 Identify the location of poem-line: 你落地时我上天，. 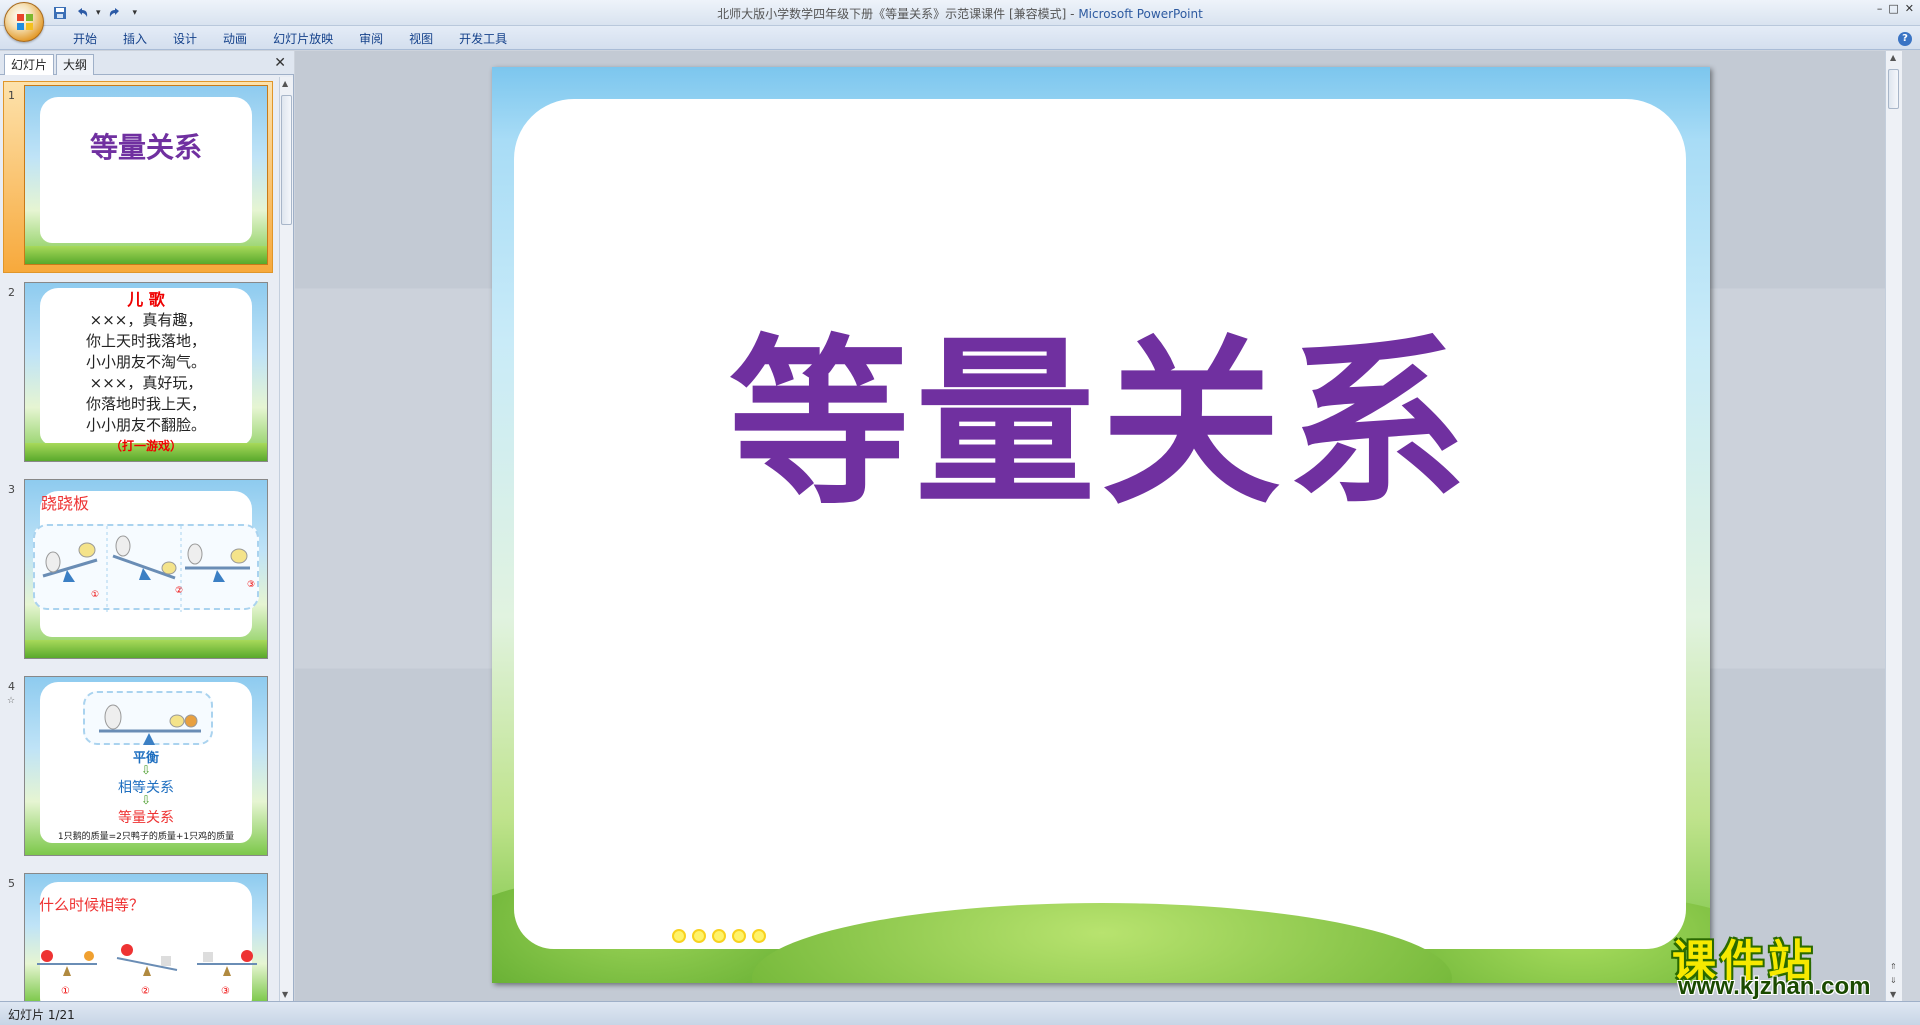
(145, 404).